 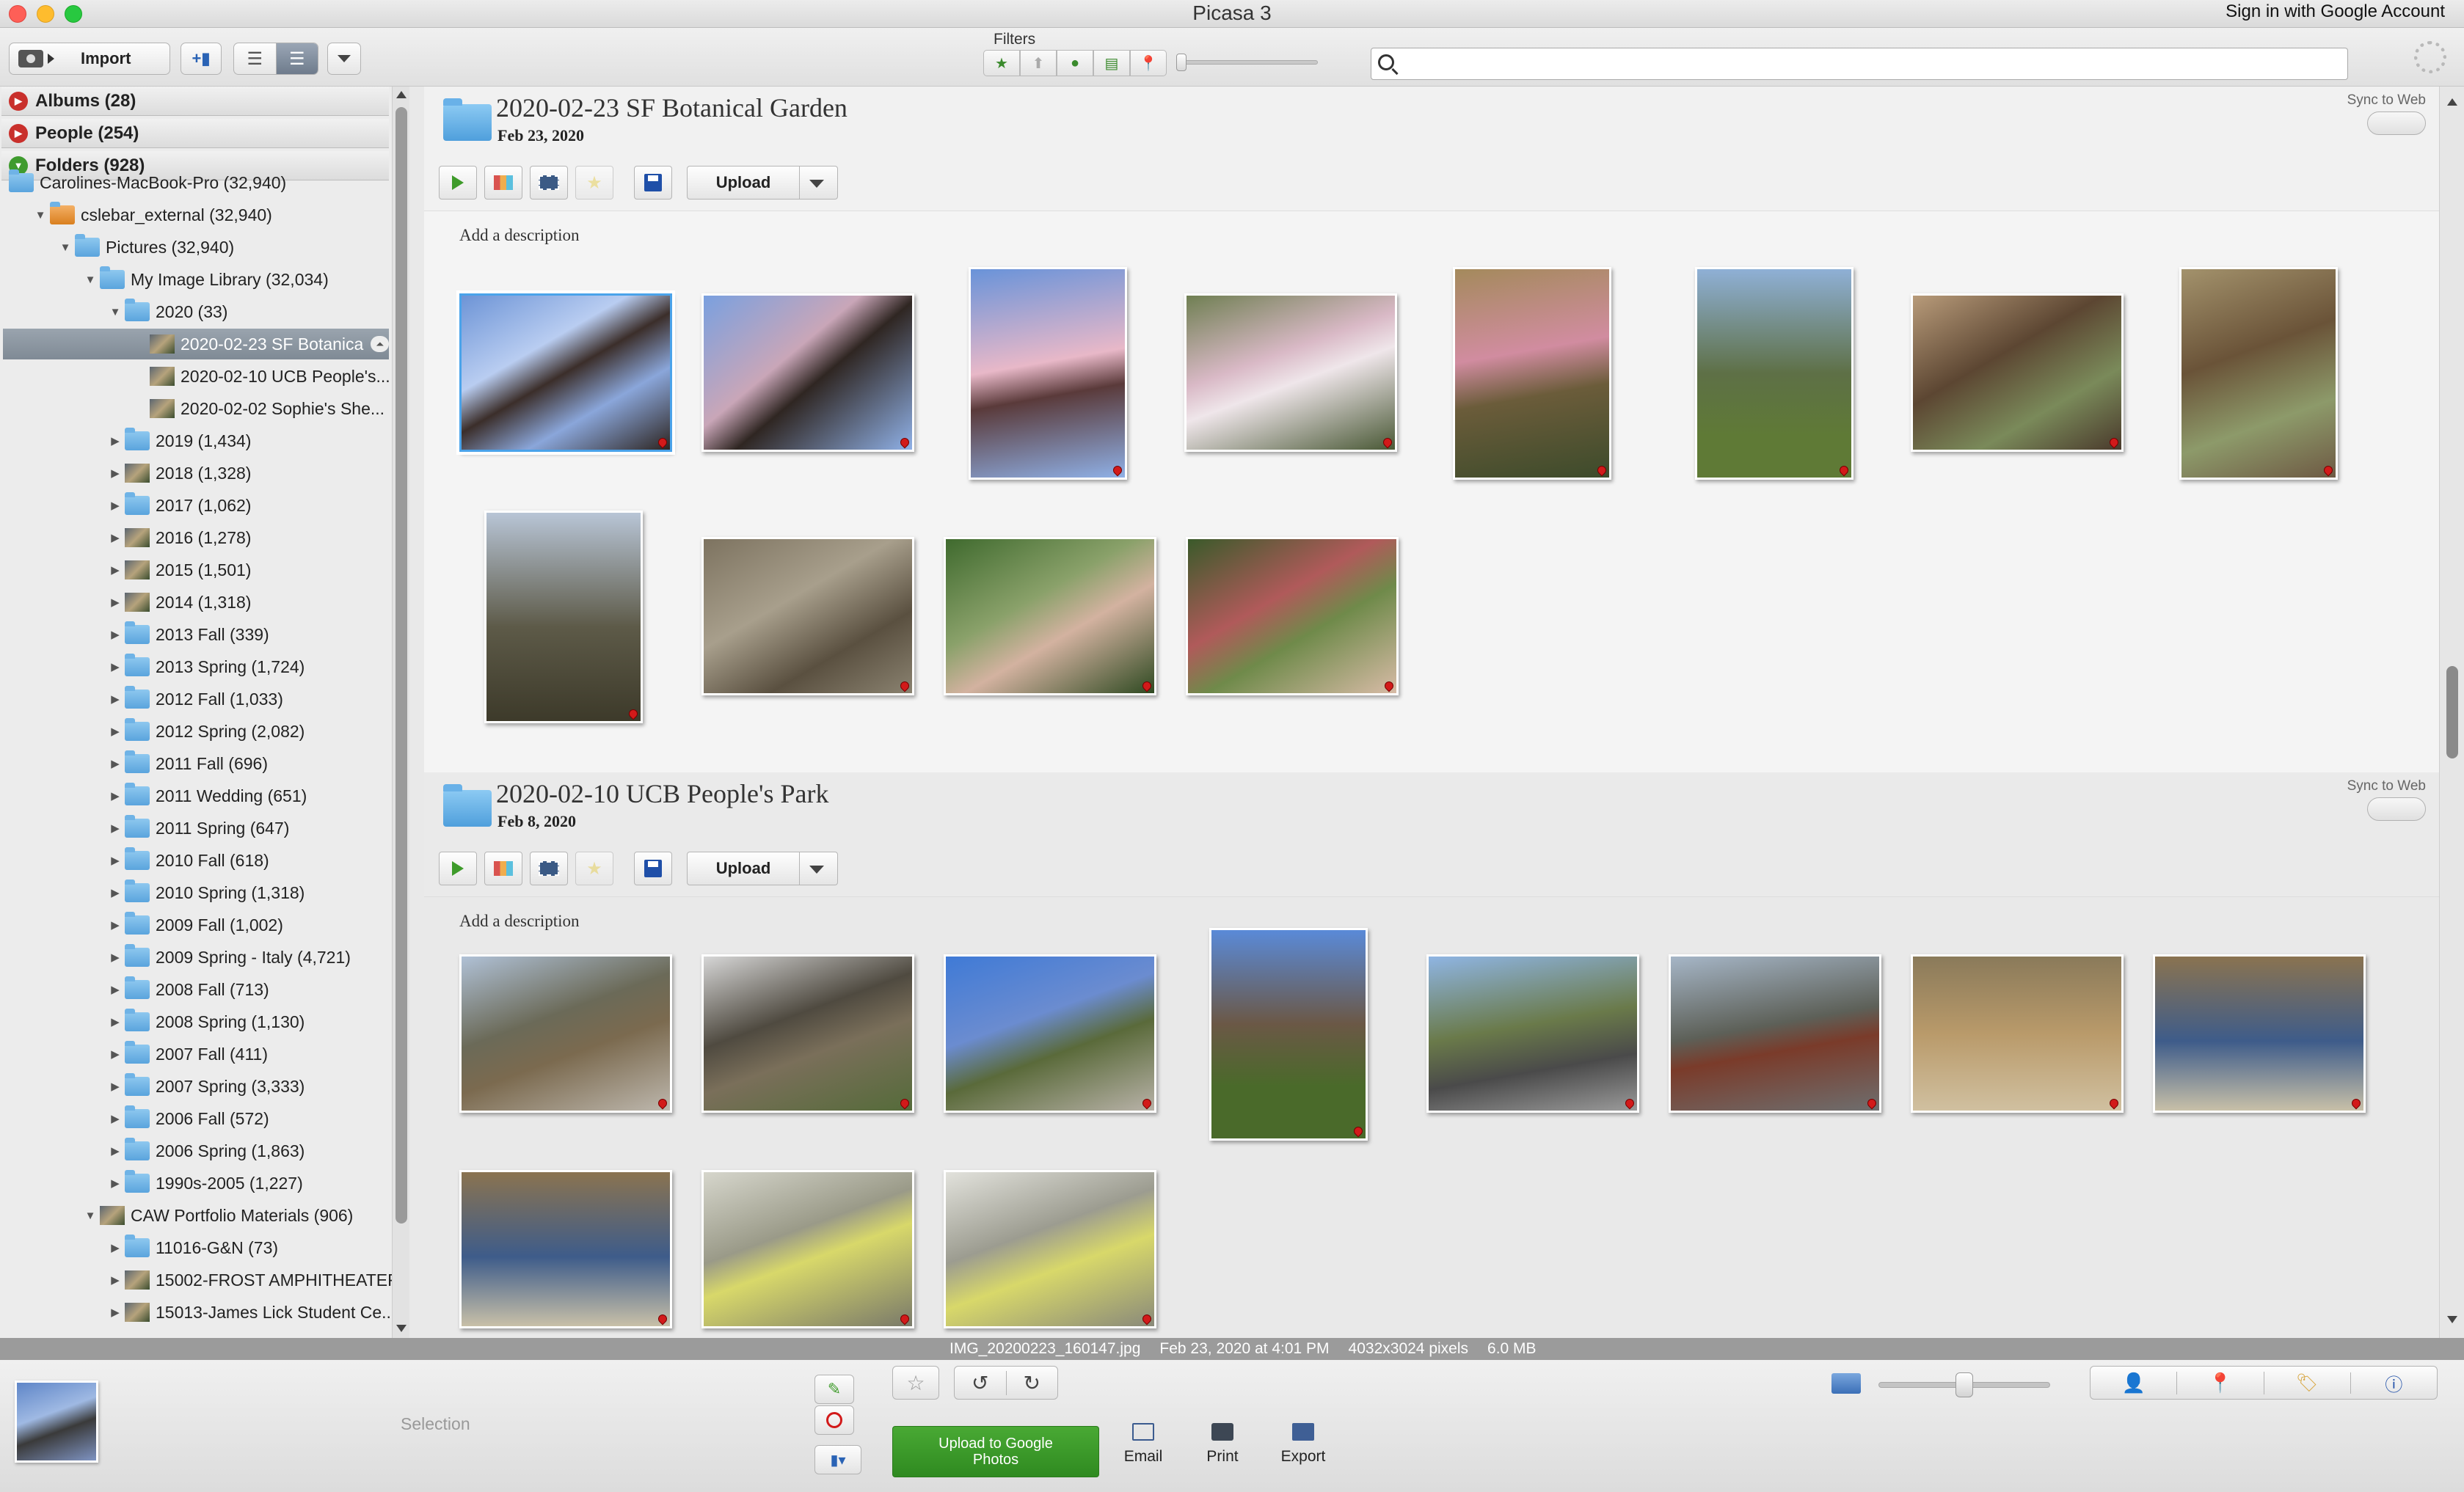 I want to click on folder-tree-item: ▼ Pictures (32,940), so click(x=145, y=248).